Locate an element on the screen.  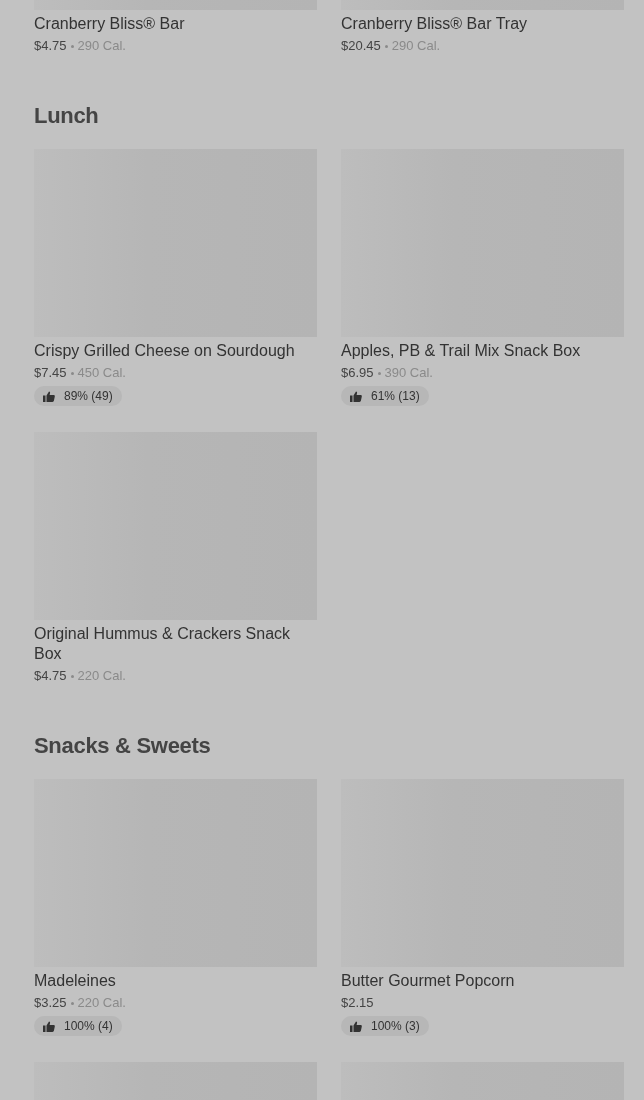
item-calories: 390 Cal. is located at coordinates (408, 373).